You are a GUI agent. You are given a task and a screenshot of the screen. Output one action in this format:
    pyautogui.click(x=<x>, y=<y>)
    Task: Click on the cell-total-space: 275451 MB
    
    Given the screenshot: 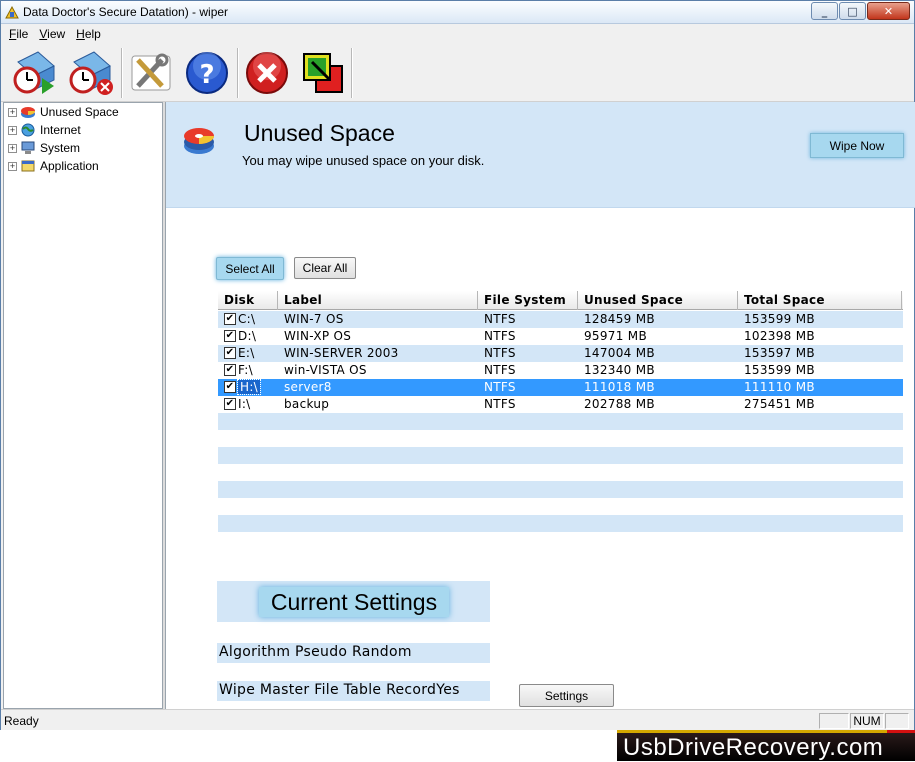 What is the action you would take?
    pyautogui.click(x=779, y=404)
    